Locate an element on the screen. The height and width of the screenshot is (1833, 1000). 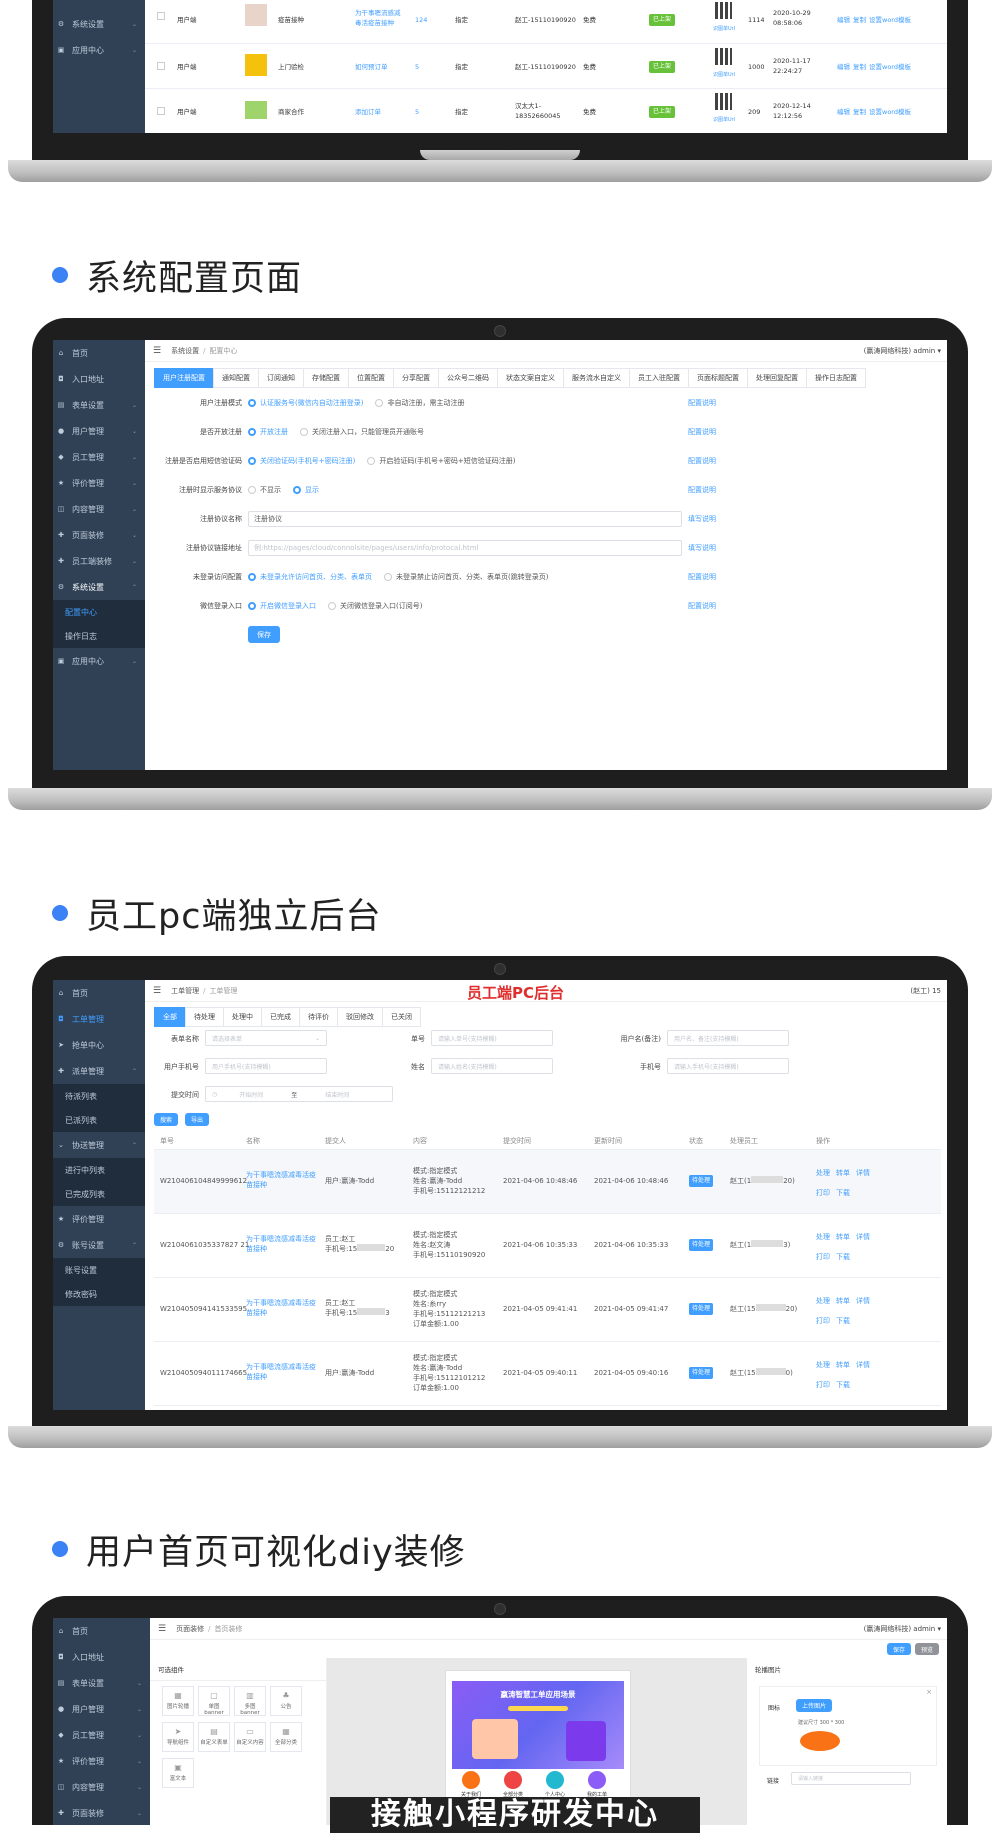
radio-option: 开启验证码(手机号+密码+短信验证码注册) is located at coordinates (441, 461).